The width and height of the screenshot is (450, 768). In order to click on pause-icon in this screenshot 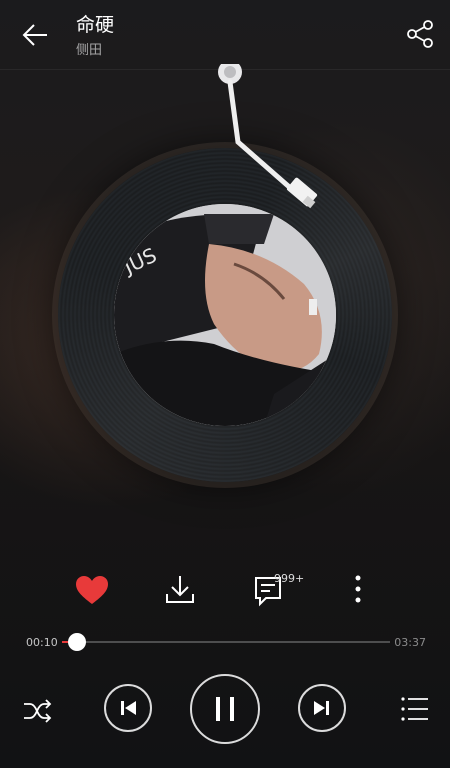, I will do `click(225, 709)`.